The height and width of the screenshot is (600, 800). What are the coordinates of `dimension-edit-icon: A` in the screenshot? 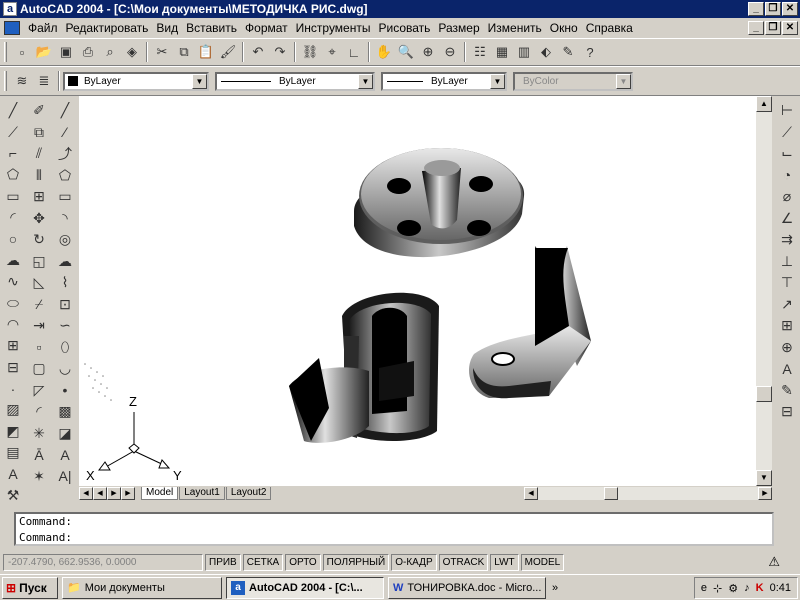 It's located at (787, 369).